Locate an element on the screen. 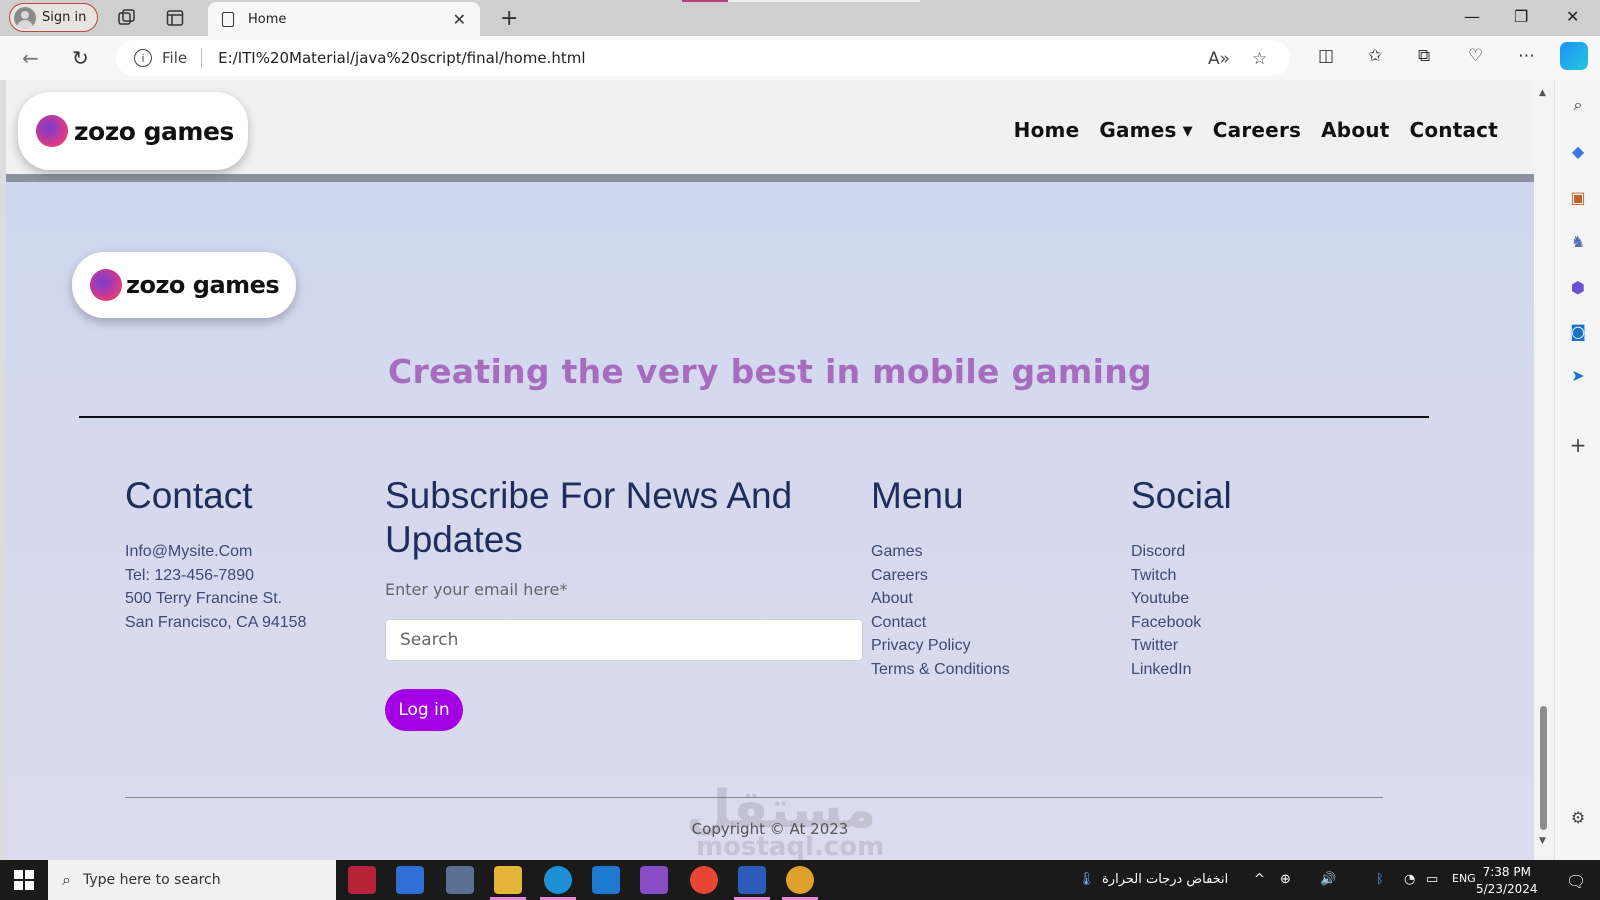  system-clock: 7:38 PM 5/23/2024 is located at coordinates (1507, 881).